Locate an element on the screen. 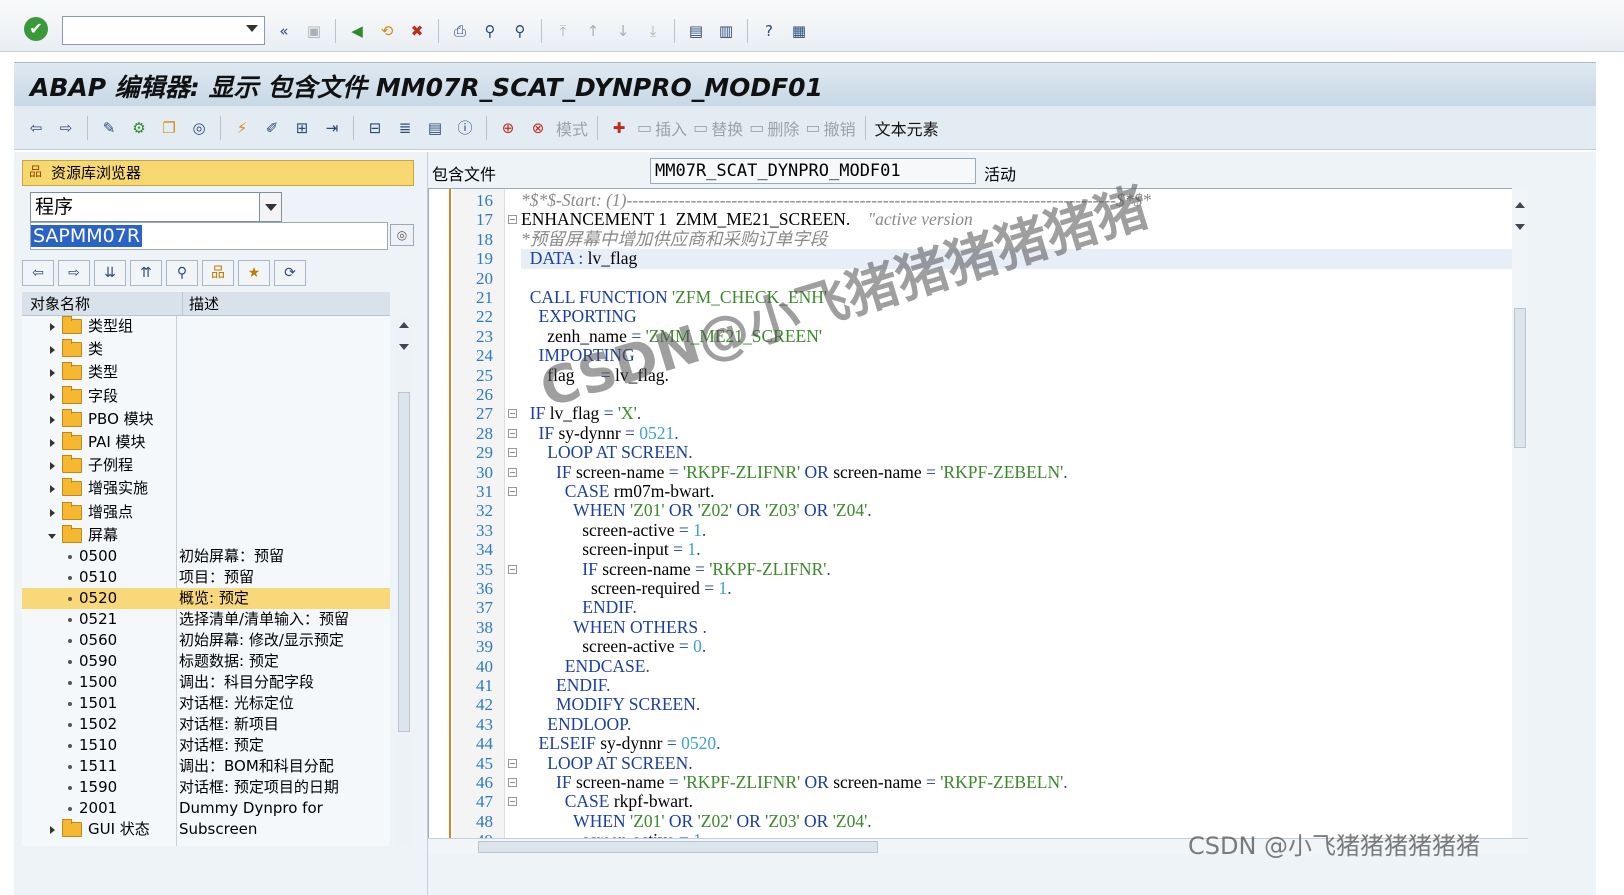  code-line: CASE rm07m-bwart. is located at coordinates (618, 491).